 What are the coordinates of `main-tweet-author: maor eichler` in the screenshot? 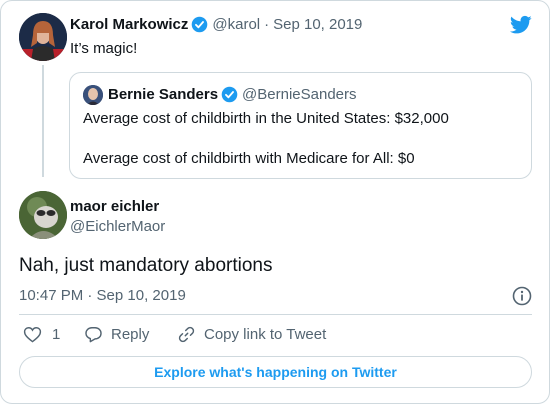 It's located at (114, 206).